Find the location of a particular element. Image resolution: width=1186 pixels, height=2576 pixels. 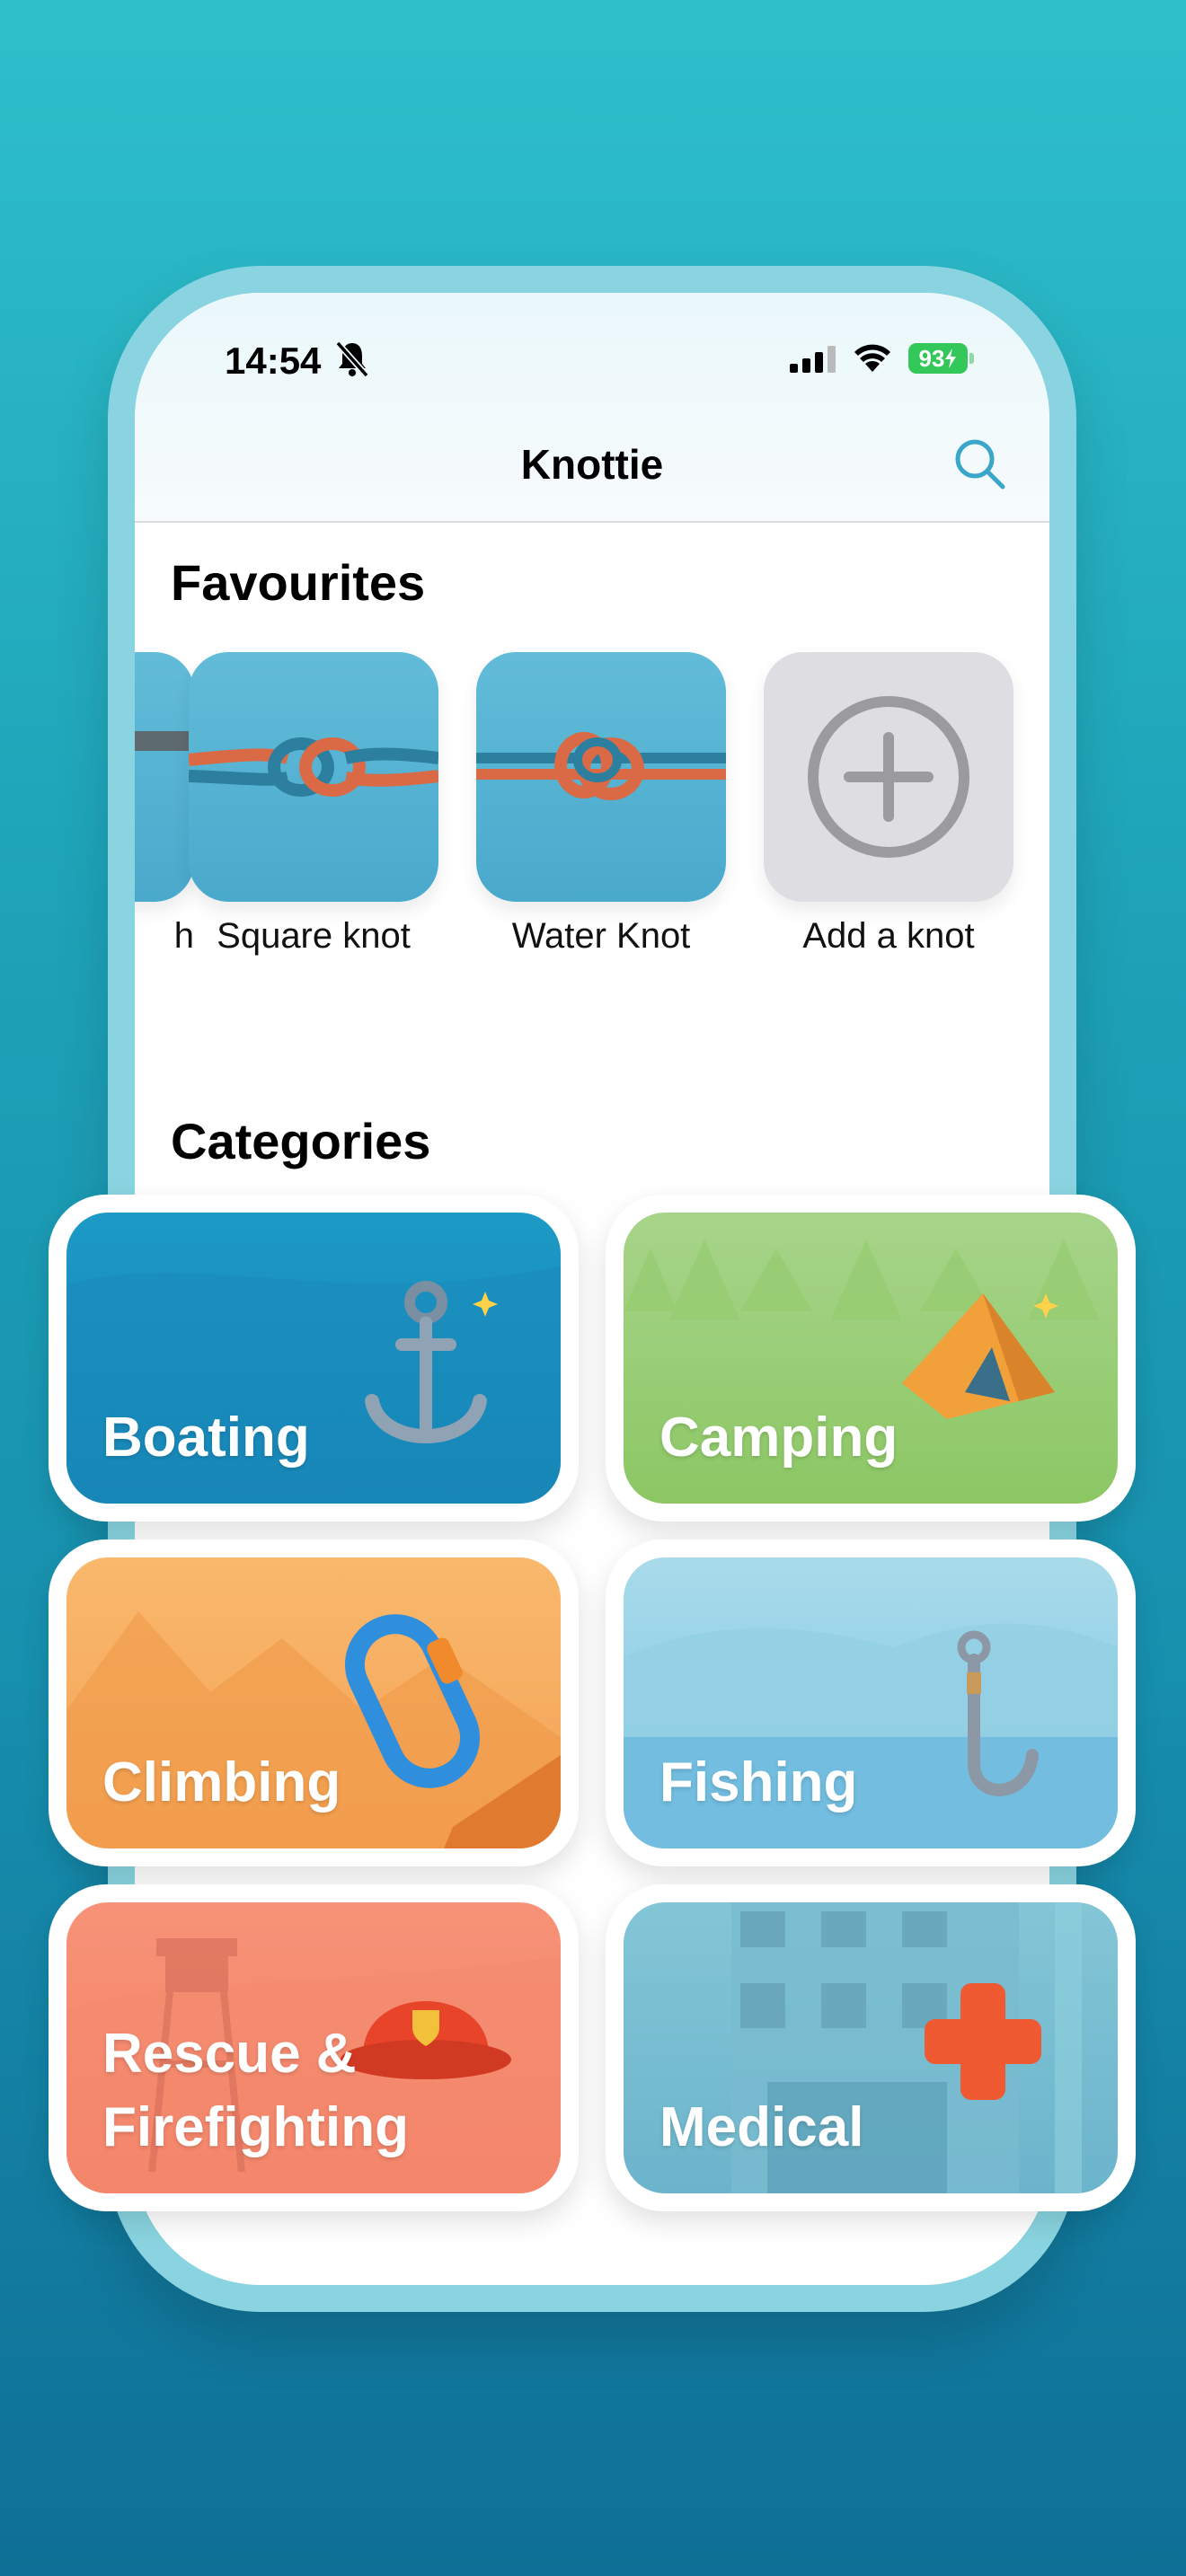

search-icon is located at coordinates (980, 463).